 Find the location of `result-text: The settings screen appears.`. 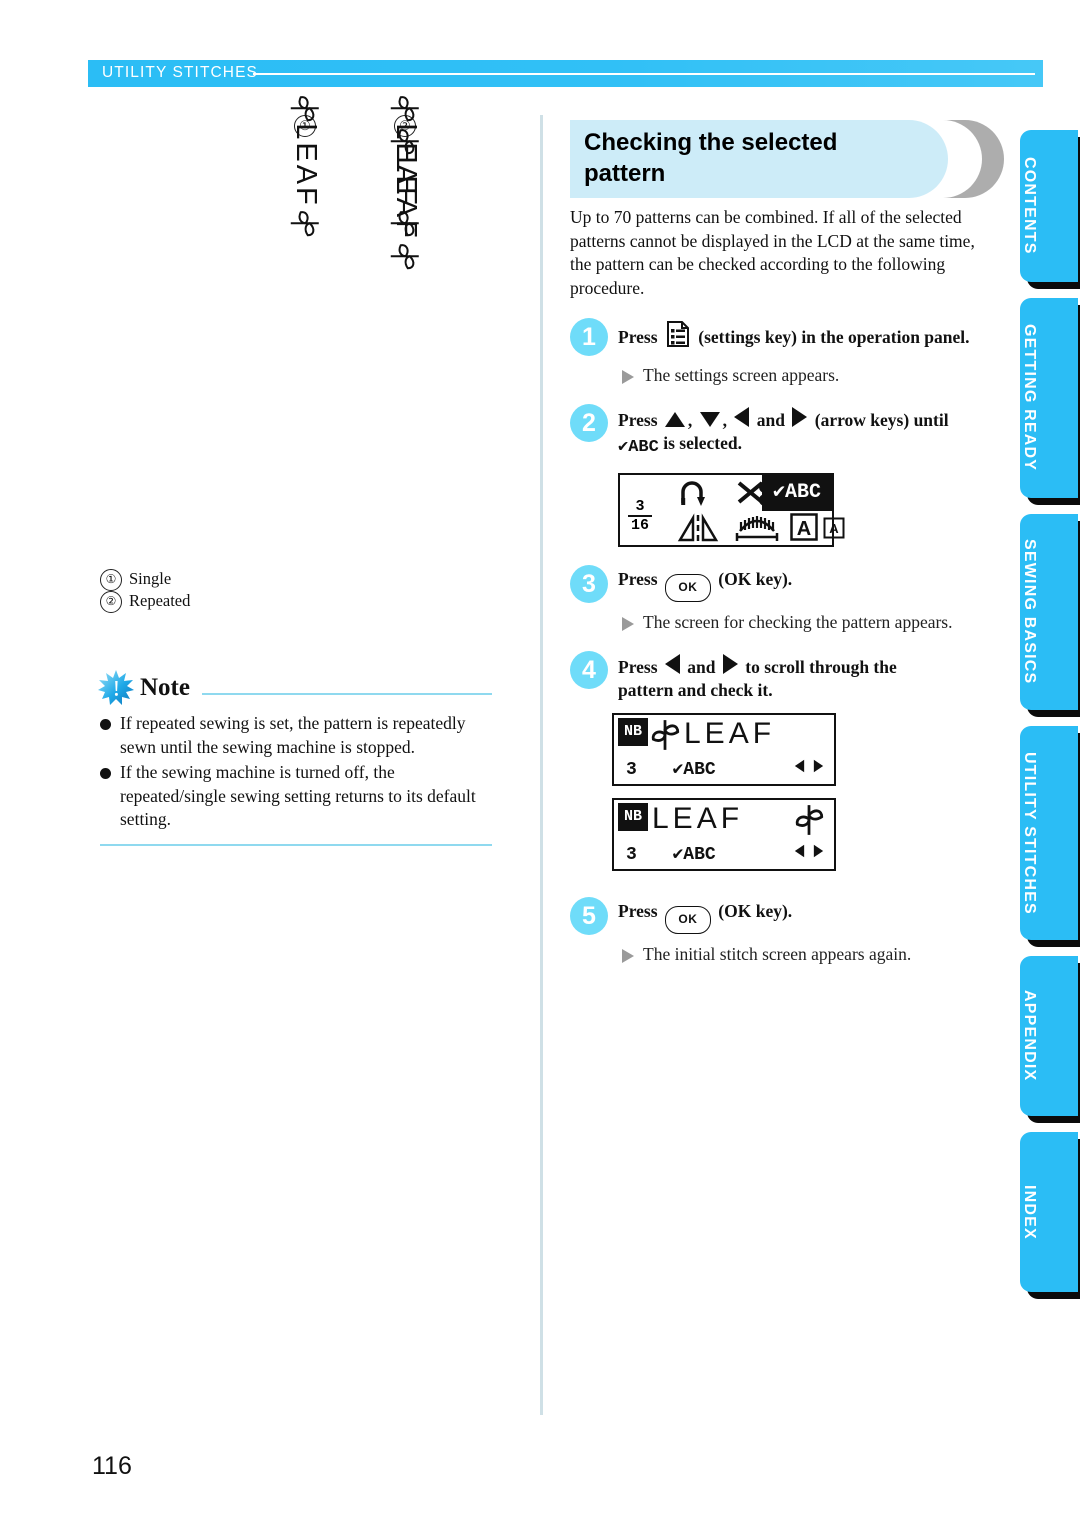

result-text: The settings screen appears. is located at coordinates (741, 375).